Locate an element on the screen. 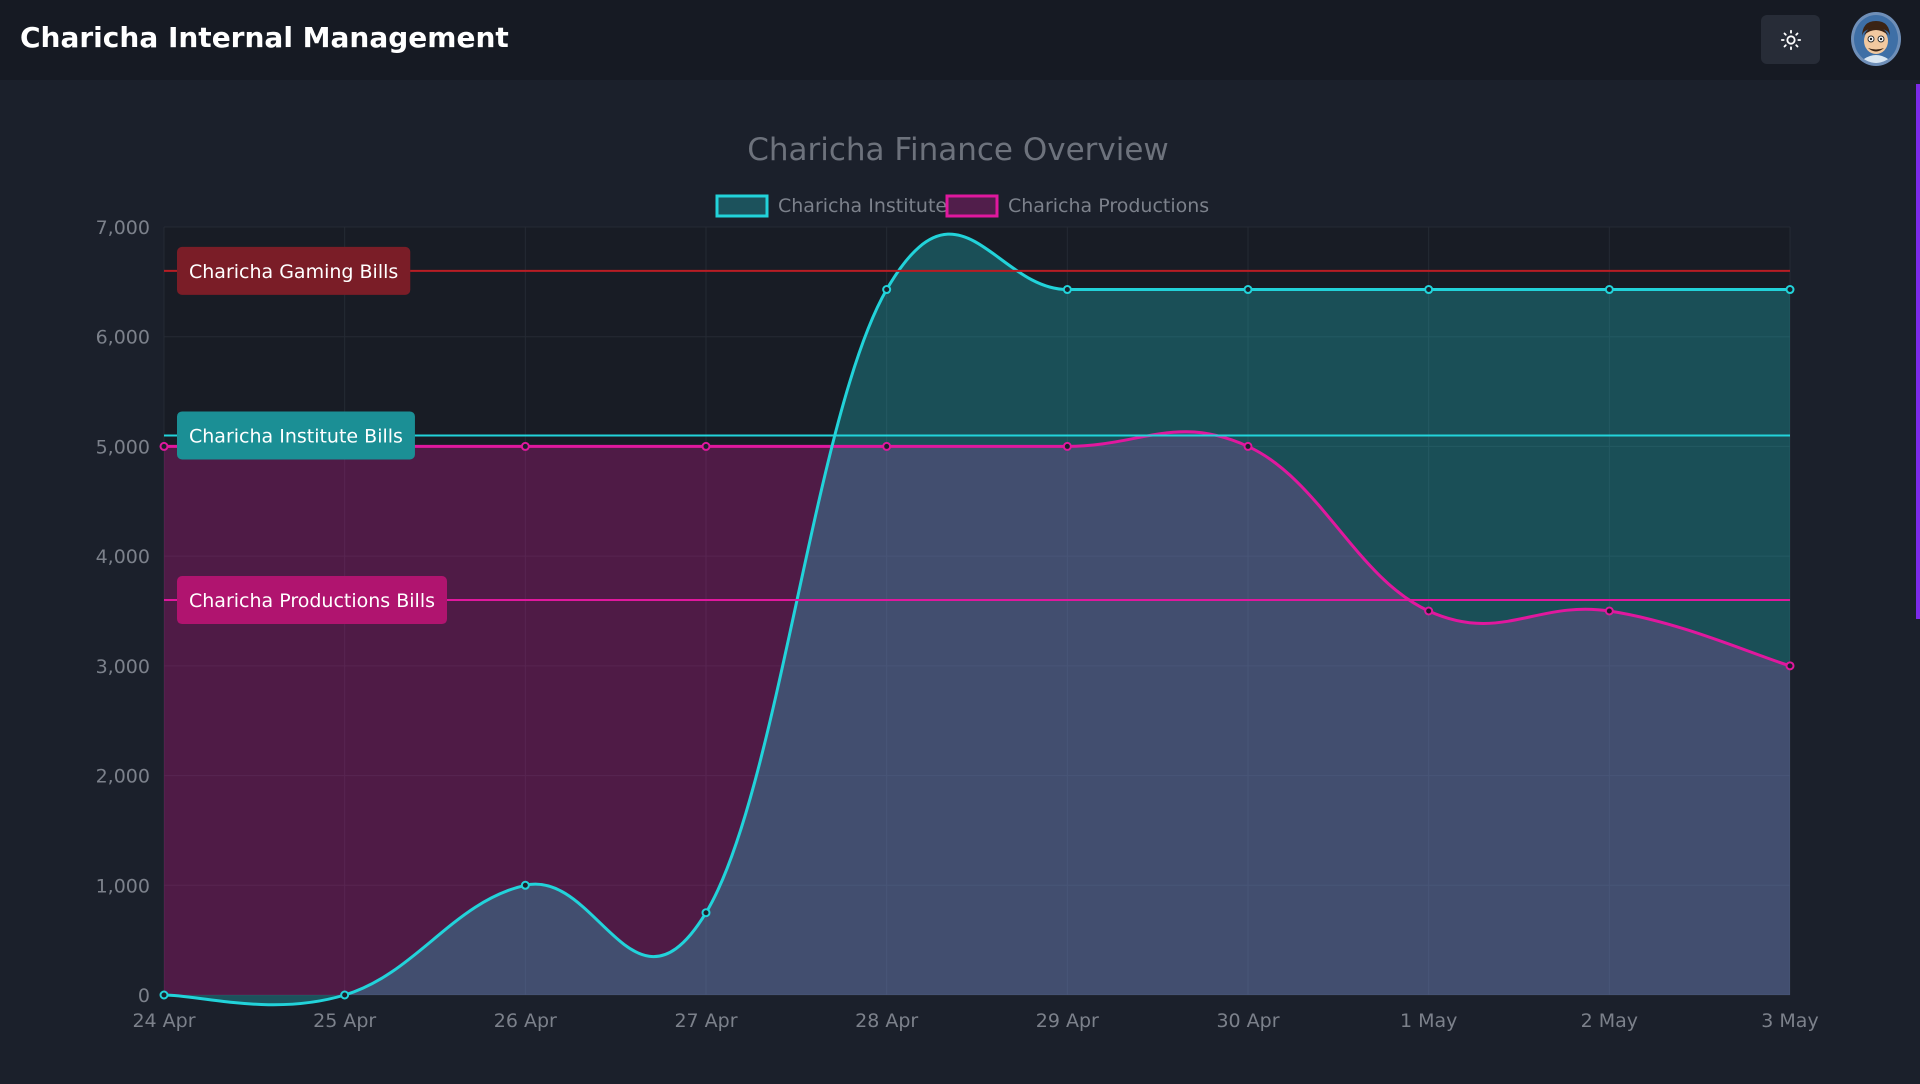 This screenshot has width=1920, height=1084. sun-icon is located at coordinates (1790, 39).